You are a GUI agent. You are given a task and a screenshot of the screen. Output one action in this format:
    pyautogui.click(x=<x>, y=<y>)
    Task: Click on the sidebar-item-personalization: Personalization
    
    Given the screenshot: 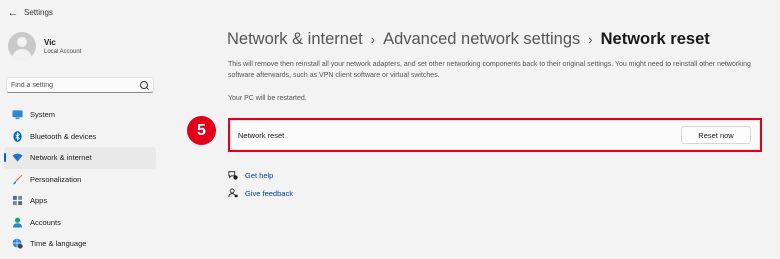 What is the action you would take?
    pyautogui.click(x=80, y=180)
    